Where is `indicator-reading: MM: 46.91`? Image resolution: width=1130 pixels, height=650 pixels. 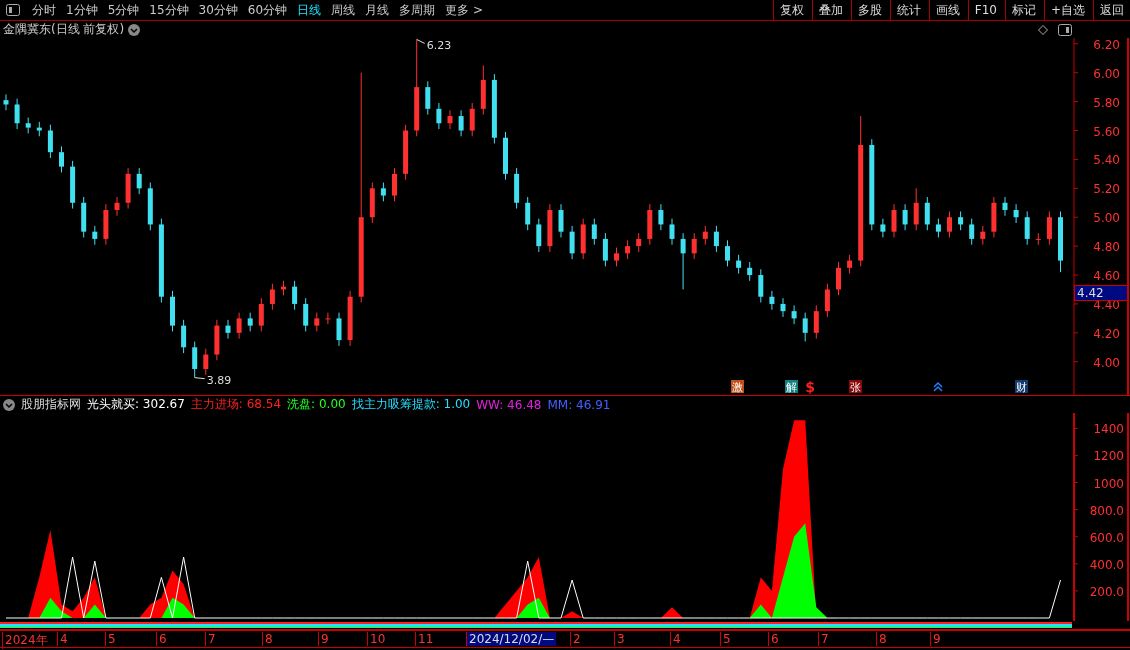
indicator-reading: MM: 46.91 is located at coordinates (579, 404).